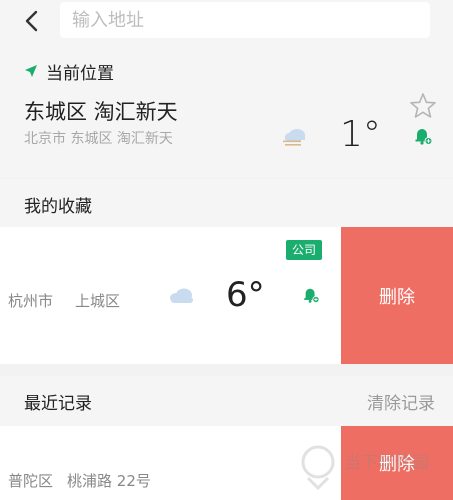 The image size is (453, 500). I want to click on cloud-icon, so click(181, 295).